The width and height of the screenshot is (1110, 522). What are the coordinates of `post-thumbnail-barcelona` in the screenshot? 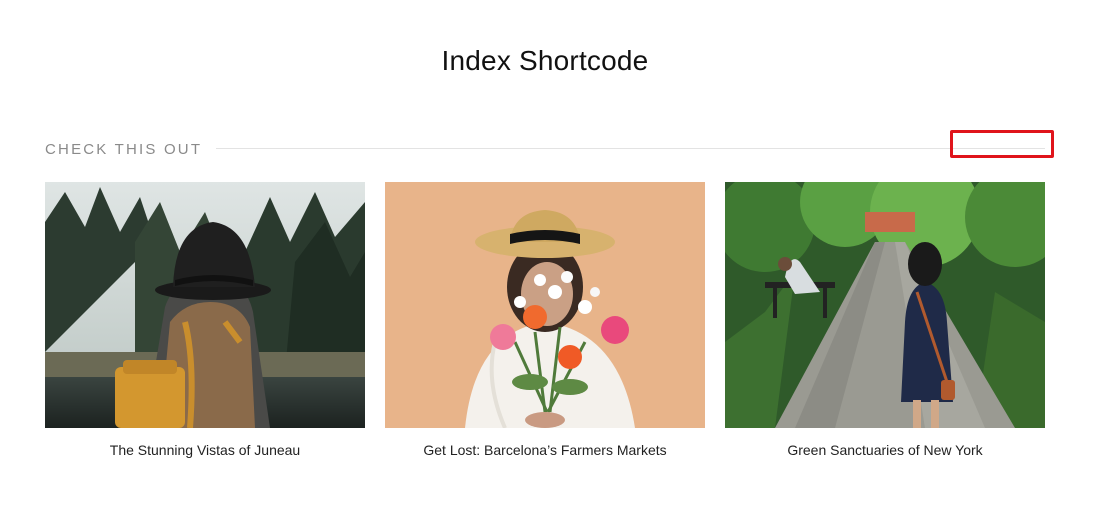 It's located at (545, 305).